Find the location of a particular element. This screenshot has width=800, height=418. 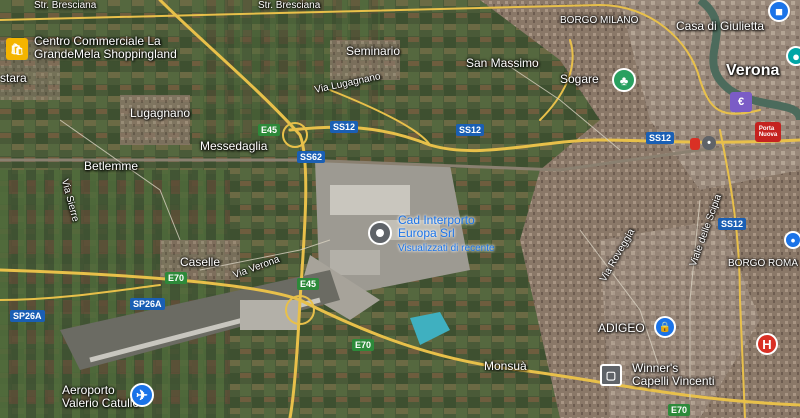

poi-label-aeroporto: Aeroporto Valerio Catullo is located at coordinates (100, 397).